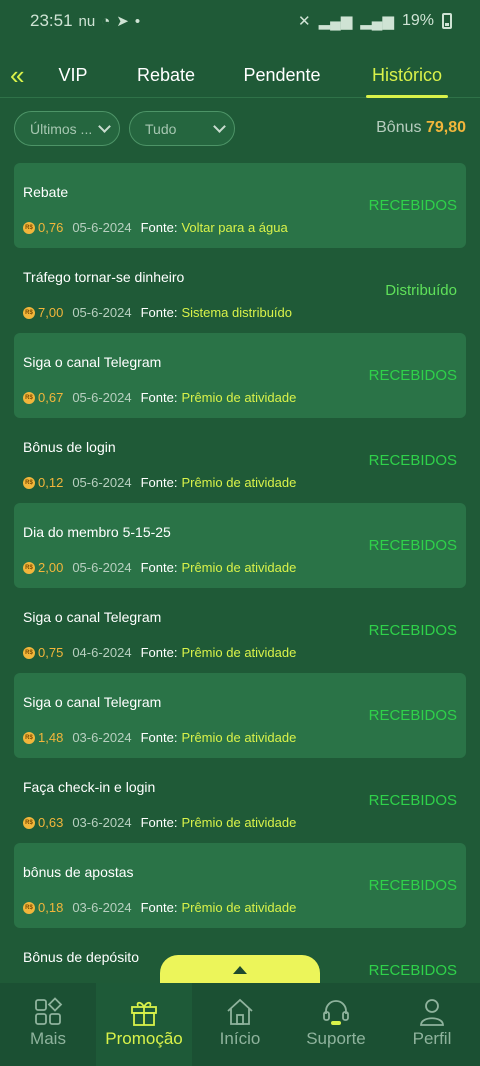 Image resolution: width=480 pixels, height=1066 pixels. I want to click on record-source: Sistema distribuído, so click(237, 312).